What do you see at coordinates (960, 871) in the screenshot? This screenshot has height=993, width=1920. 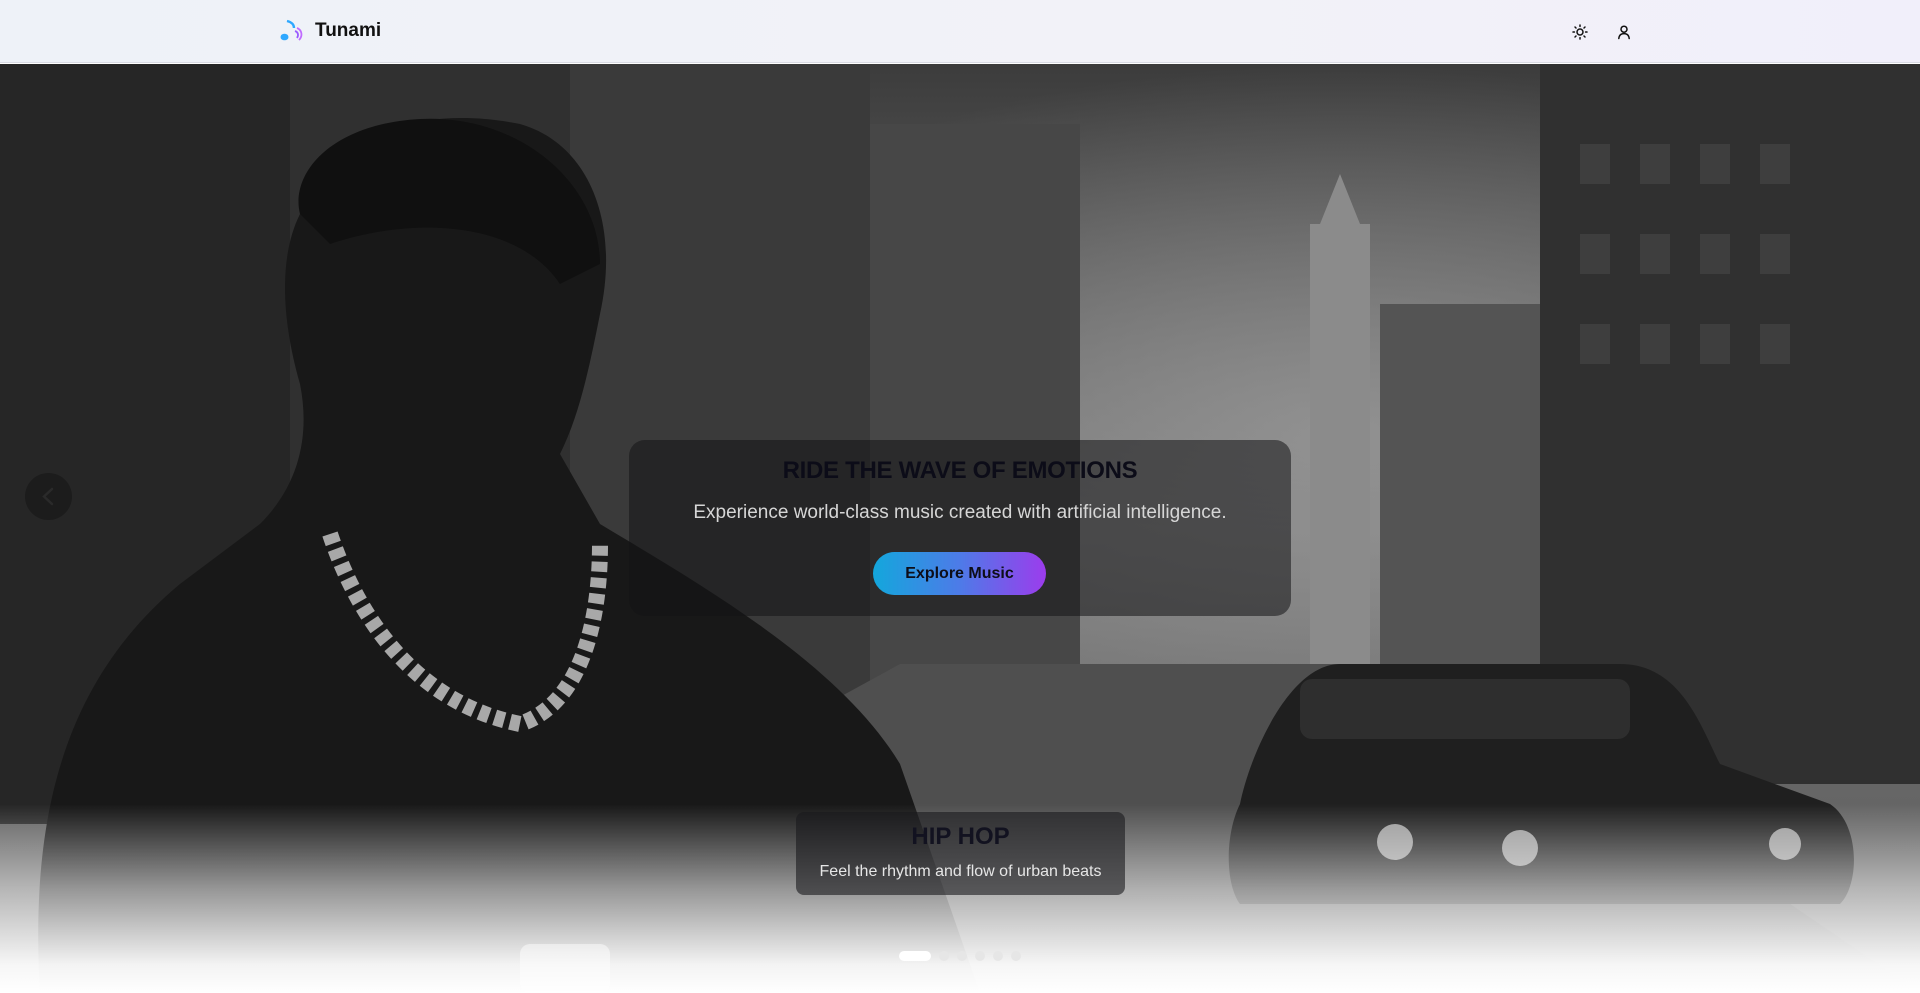 I see `genre-subtitle: Feel the rhythm and flow of urban beats` at bounding box center [960, 871].